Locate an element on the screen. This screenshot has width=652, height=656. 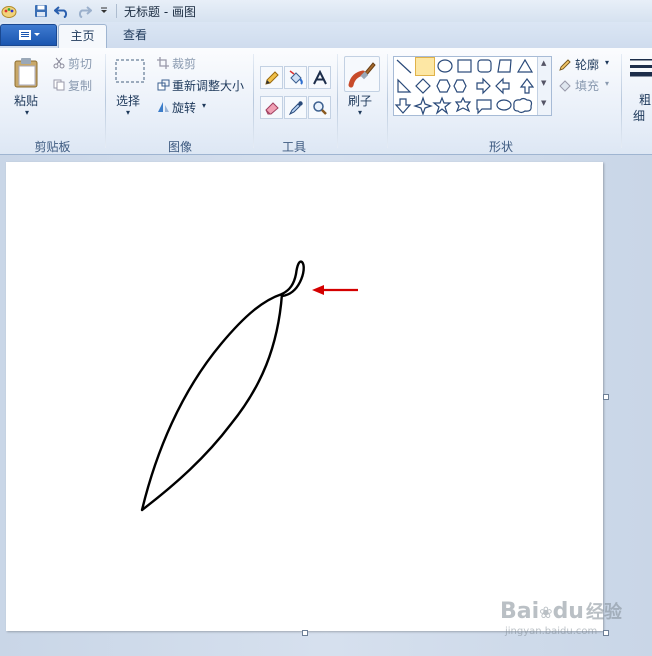
text-tool is located at coordinates (319, 77).